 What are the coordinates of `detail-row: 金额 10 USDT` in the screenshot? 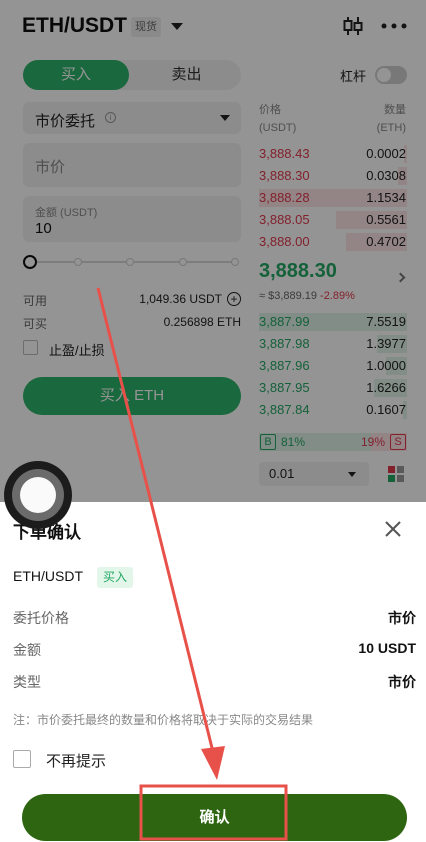 It's located at (214, 648).